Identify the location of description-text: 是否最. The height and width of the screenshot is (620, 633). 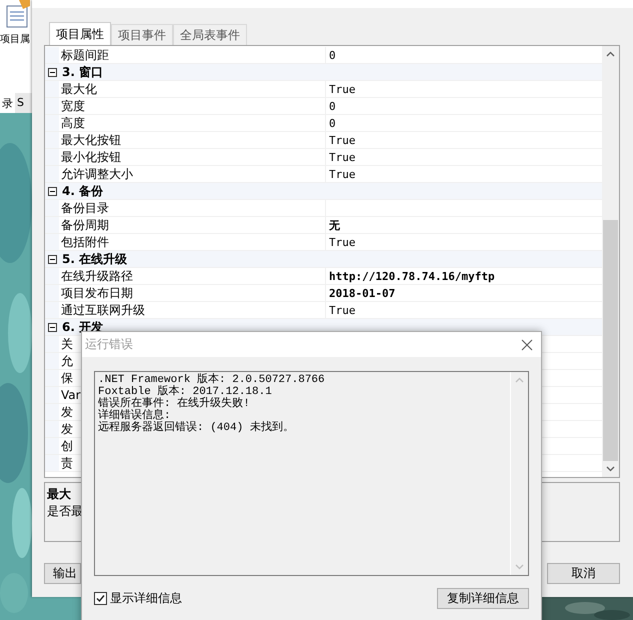
(65, 511).